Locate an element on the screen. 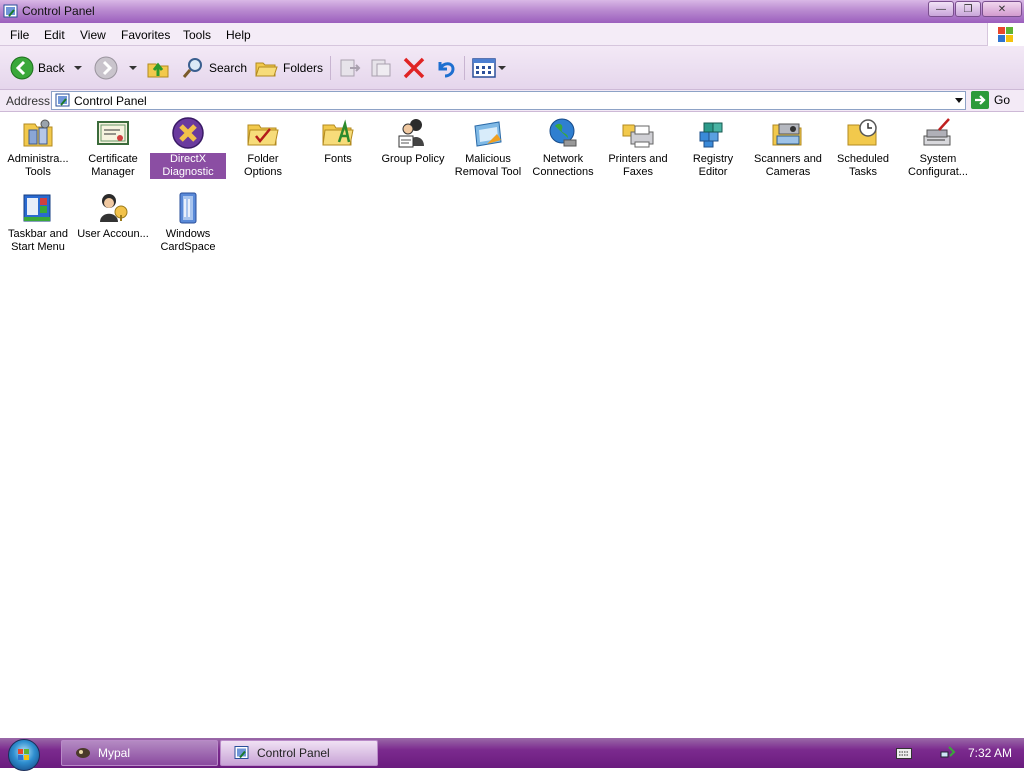 Image resolution: width=1024 pixels, height=773 pixels. menu-bar: File Edit View Favorites Tools Help is located at coordinates (512, 34).